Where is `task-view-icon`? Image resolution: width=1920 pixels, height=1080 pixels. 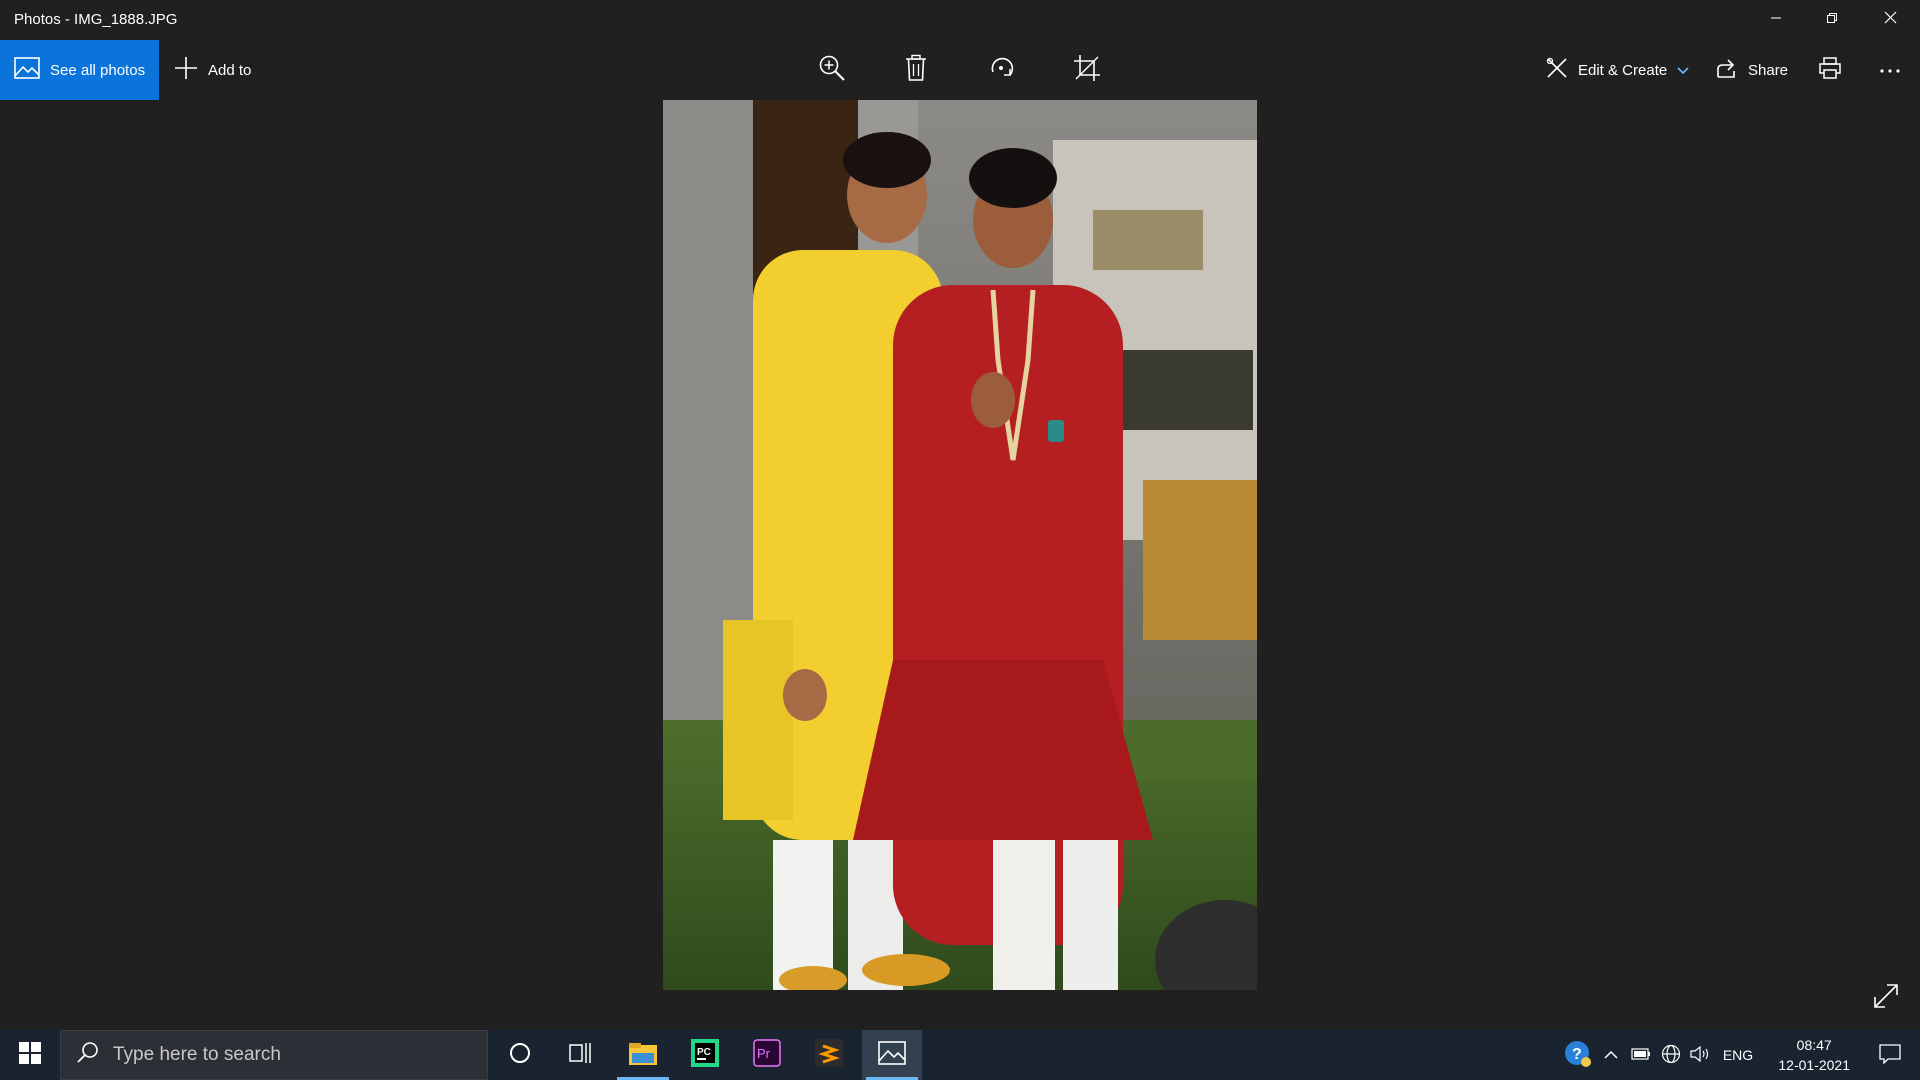
task-view-icon is located at coordinates (580, 1055).